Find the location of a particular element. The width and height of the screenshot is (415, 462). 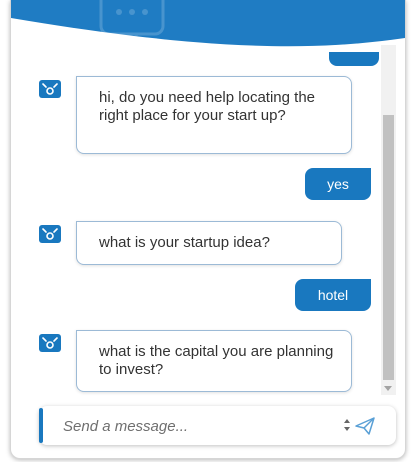

spin-down-icon is located at coordinates (347, 429).